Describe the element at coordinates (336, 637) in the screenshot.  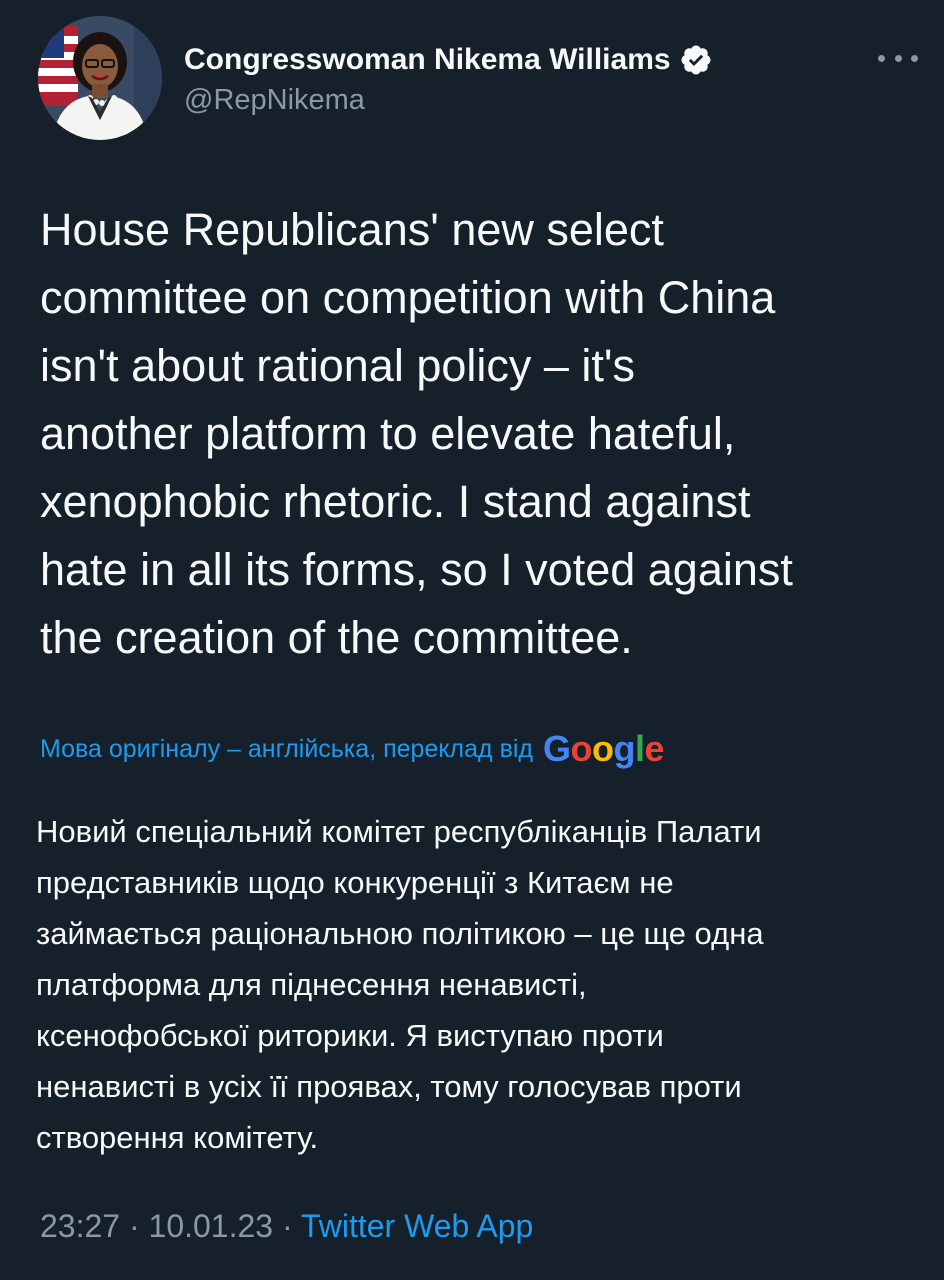
I see `tweet-text-line: the creation of the committee.` at that location.